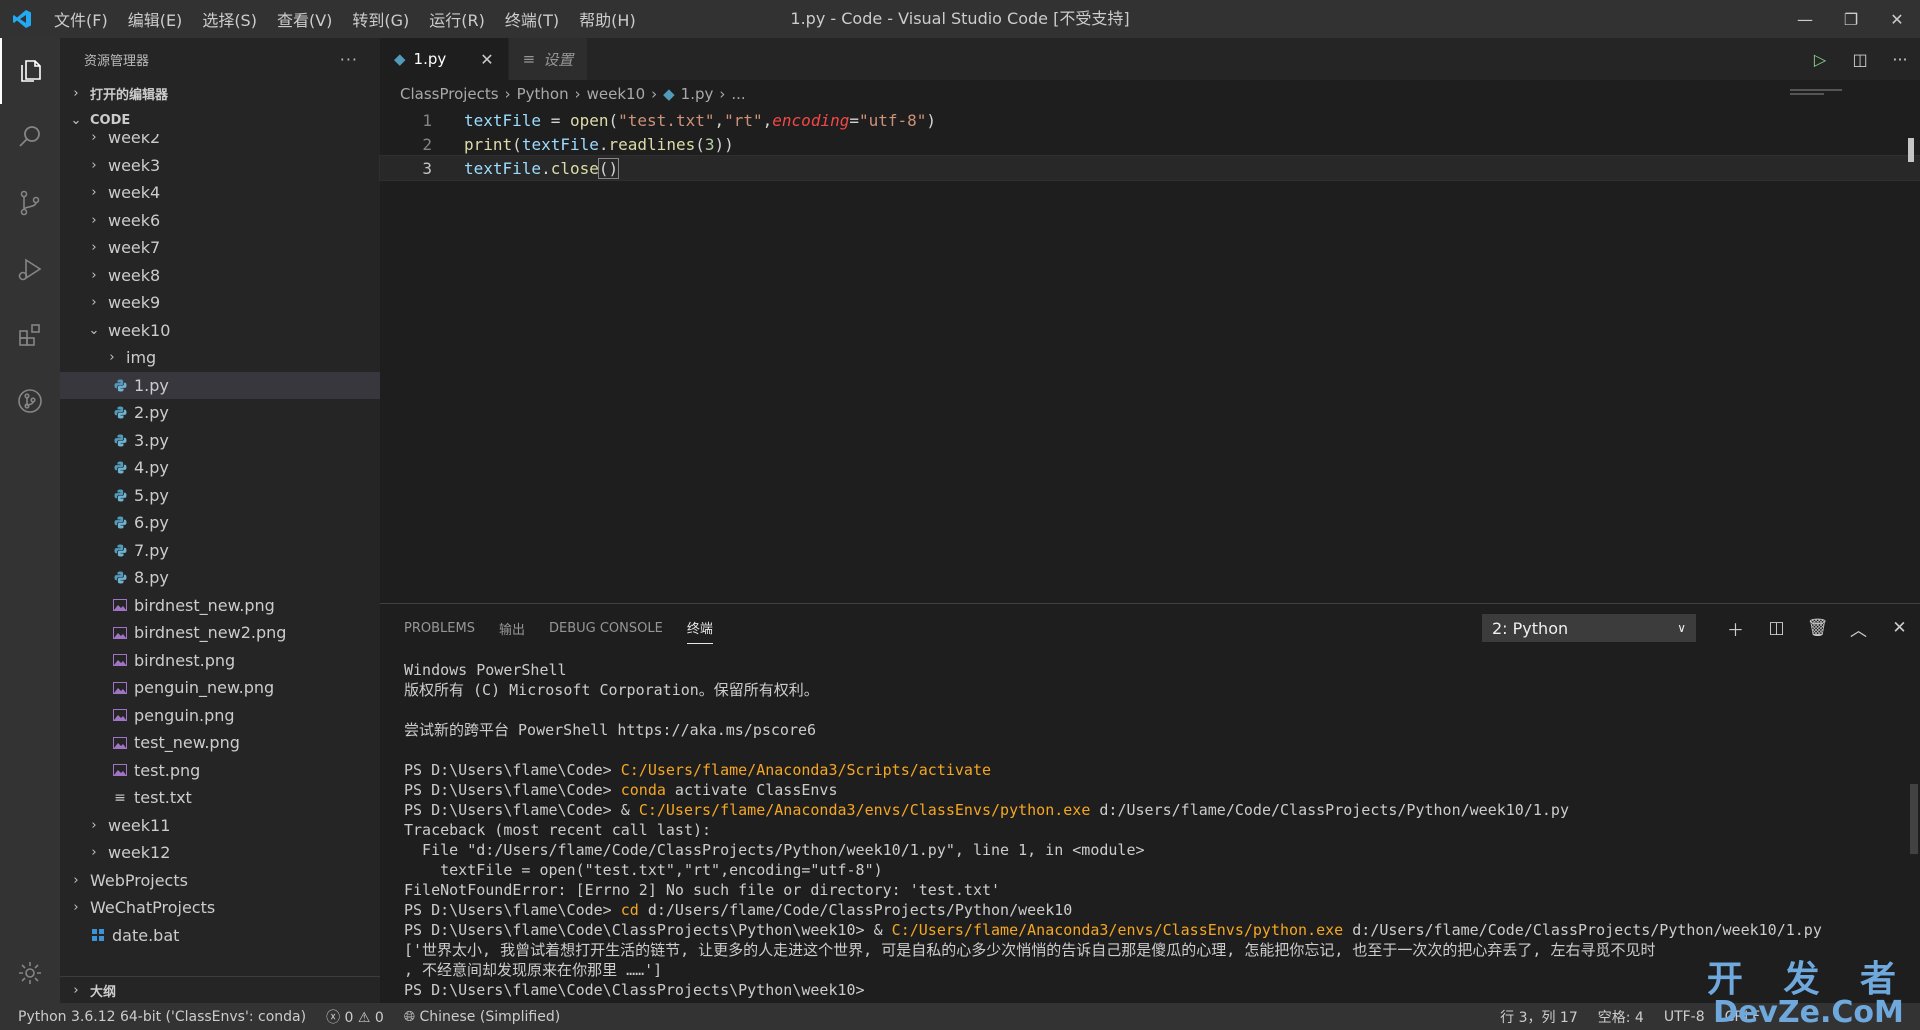 This screenshot has width=1920, height=1030. I want to click on run-debug-icon, so click(30, 269).